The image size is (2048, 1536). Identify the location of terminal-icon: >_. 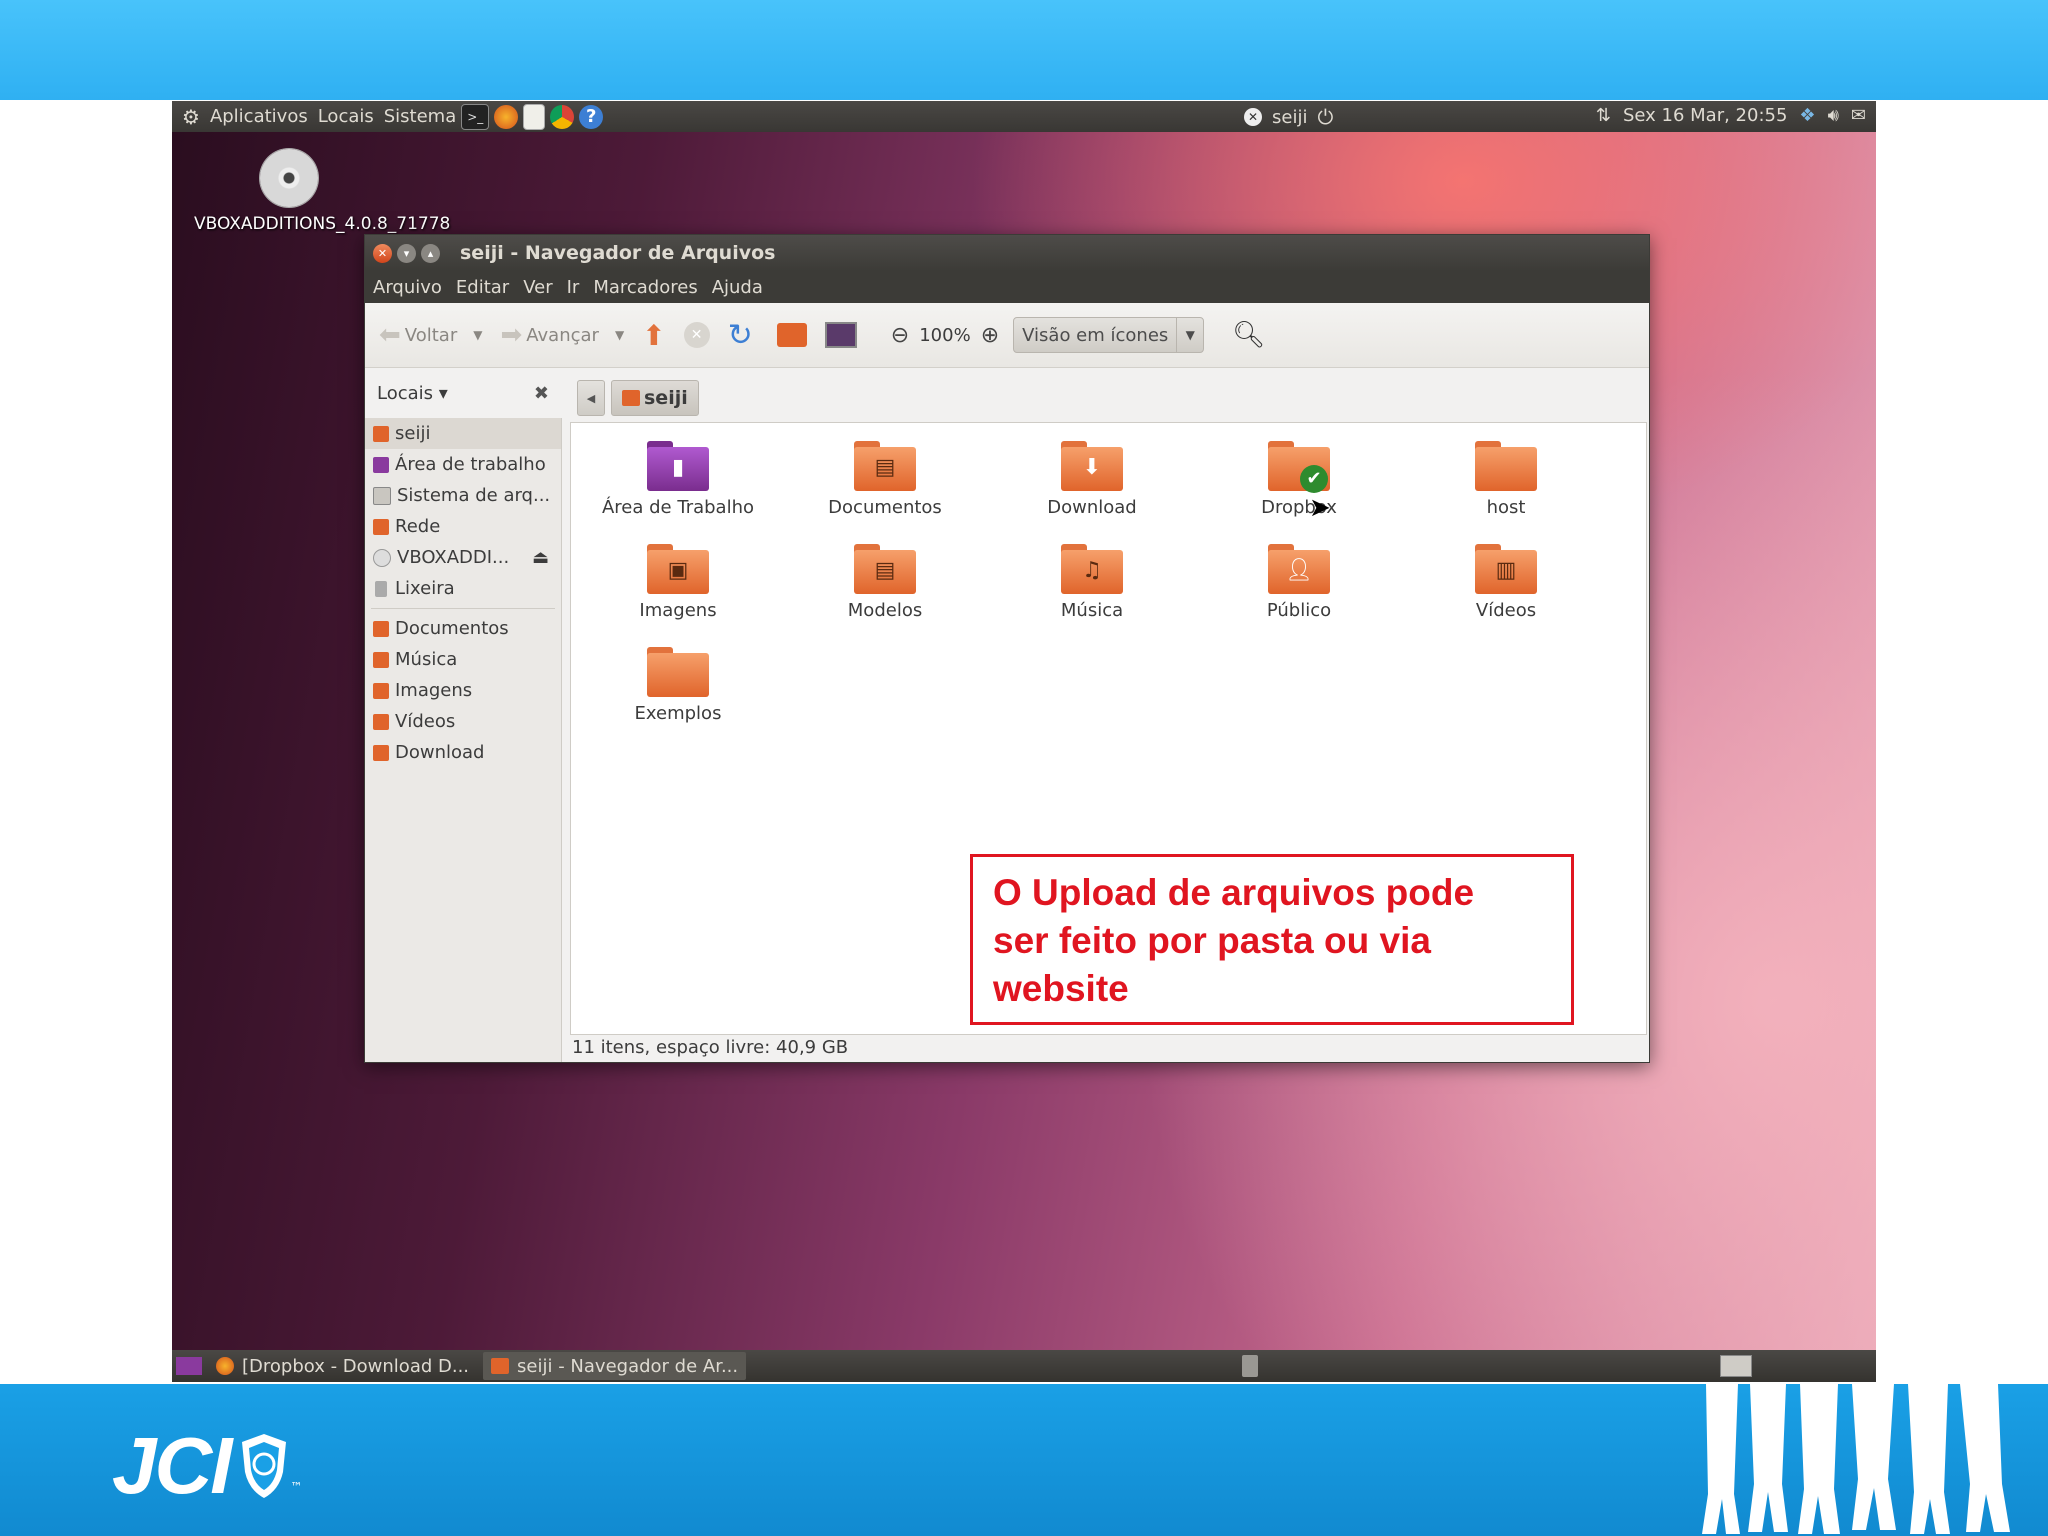
(475, 116).